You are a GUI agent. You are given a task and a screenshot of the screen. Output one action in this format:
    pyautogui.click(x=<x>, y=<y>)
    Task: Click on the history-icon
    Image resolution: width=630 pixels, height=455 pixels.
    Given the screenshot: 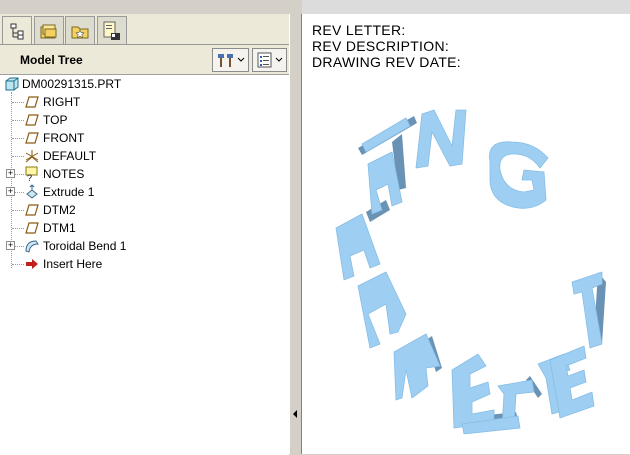 What is the action you would take?
    pyautogui.click(x=111, y=30)
    